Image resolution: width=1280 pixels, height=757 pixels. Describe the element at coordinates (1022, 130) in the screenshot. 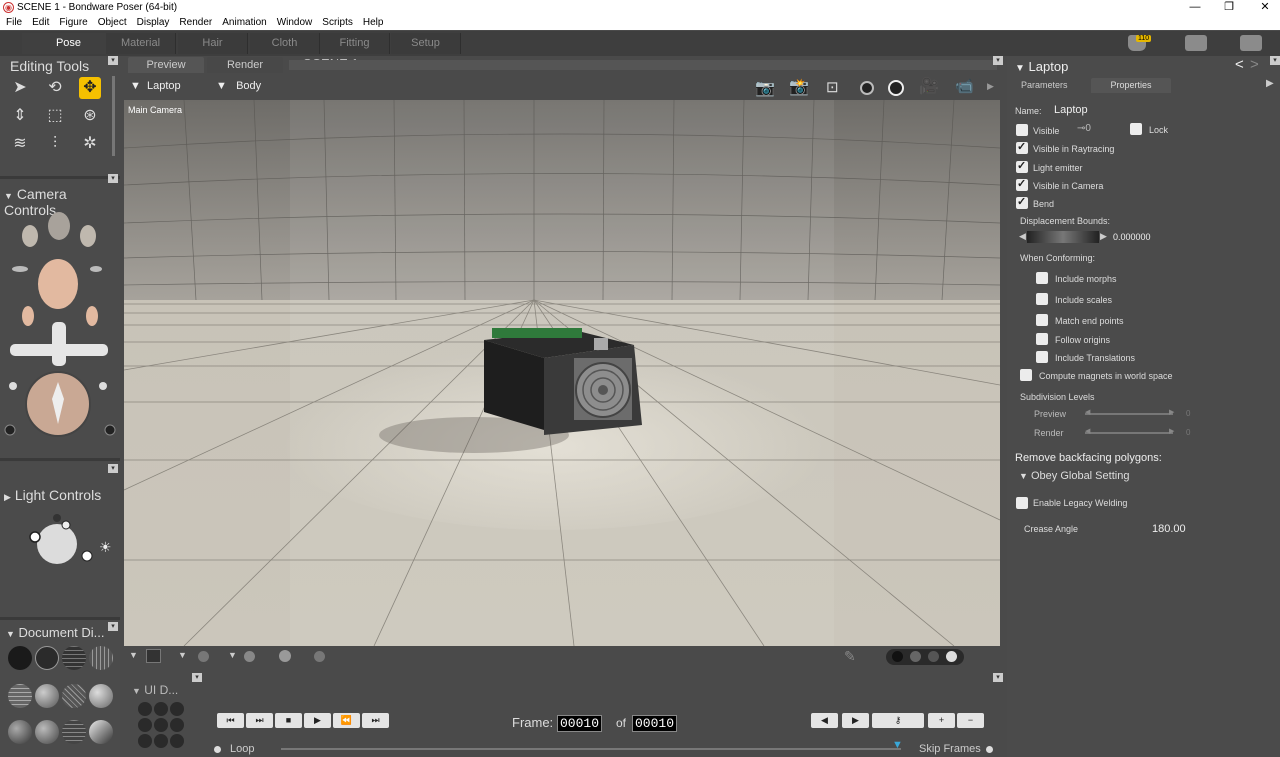

I see `visible-checkbox` at that location.